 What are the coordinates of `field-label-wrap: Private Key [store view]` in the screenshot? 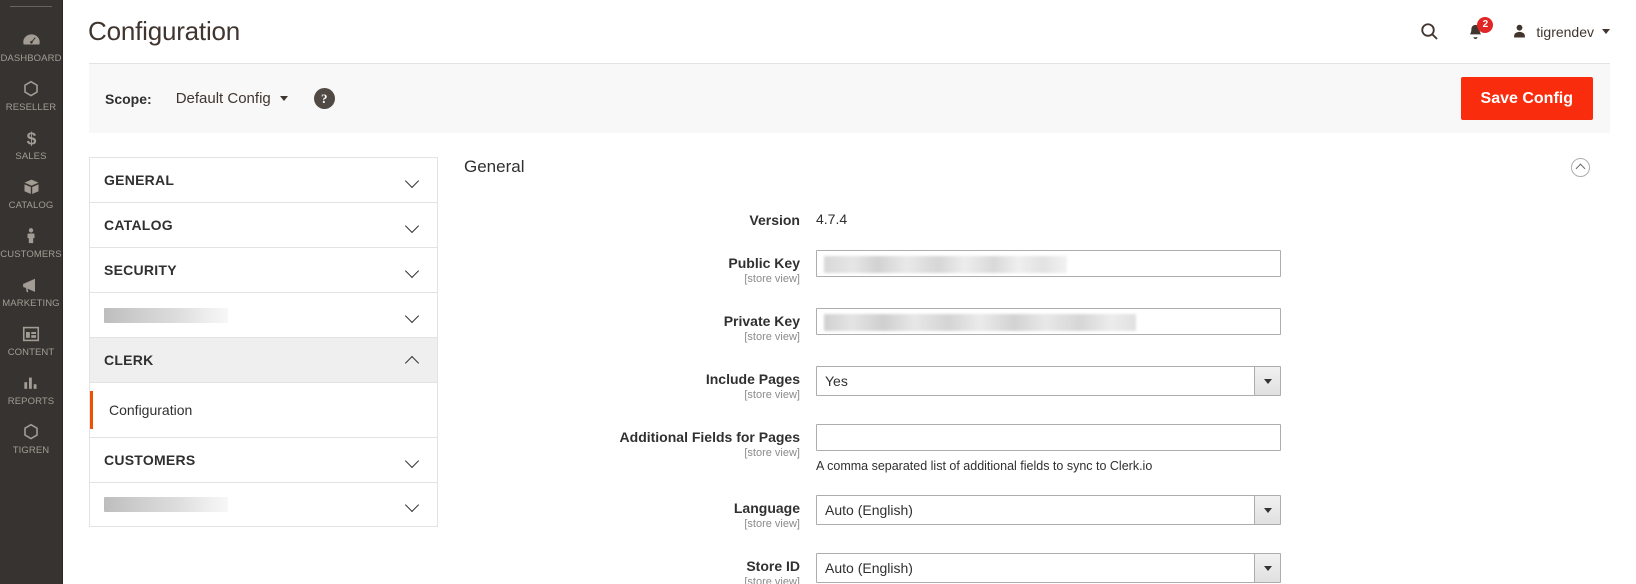 It's located at (638, 326).